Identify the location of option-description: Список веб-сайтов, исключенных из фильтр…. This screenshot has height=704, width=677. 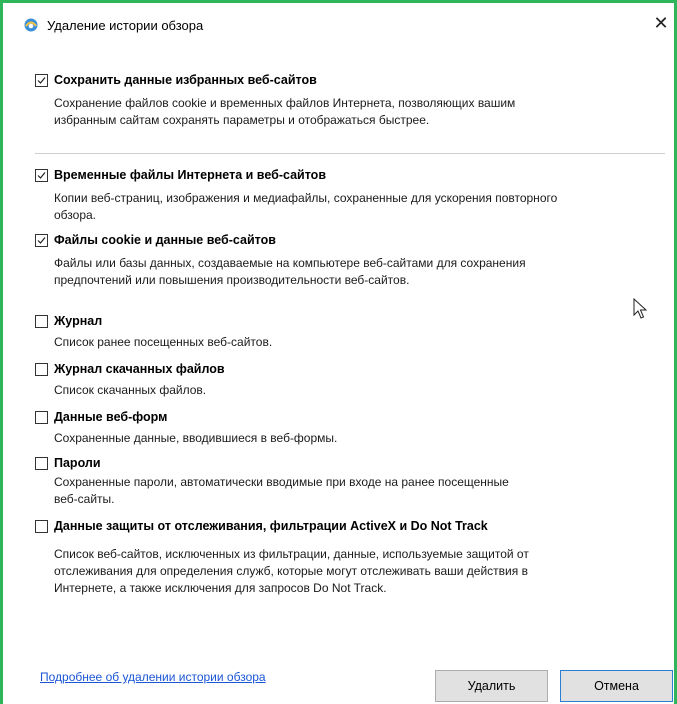
(364, 571).